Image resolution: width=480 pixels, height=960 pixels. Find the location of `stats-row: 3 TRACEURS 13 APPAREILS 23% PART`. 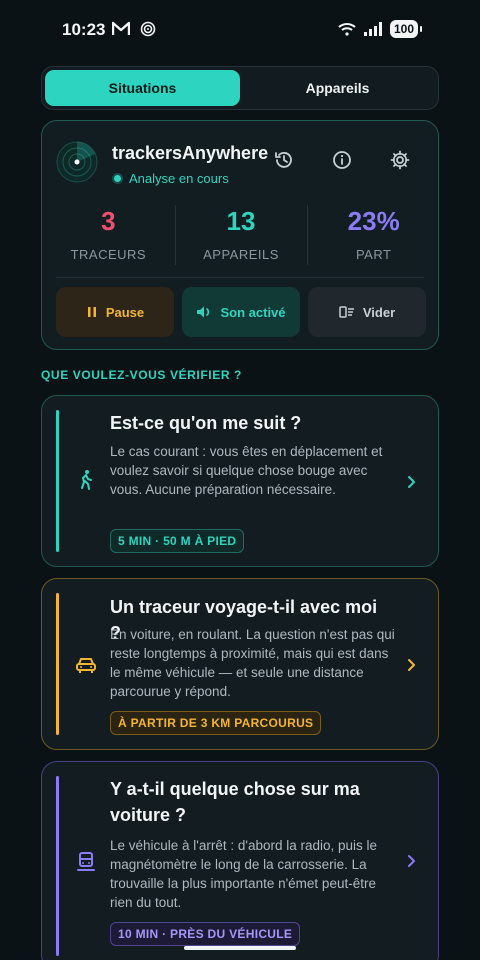

stats-row: 3 TRACEURS 13 APPAREILS 23% PART is located at coordinates (241, 238).